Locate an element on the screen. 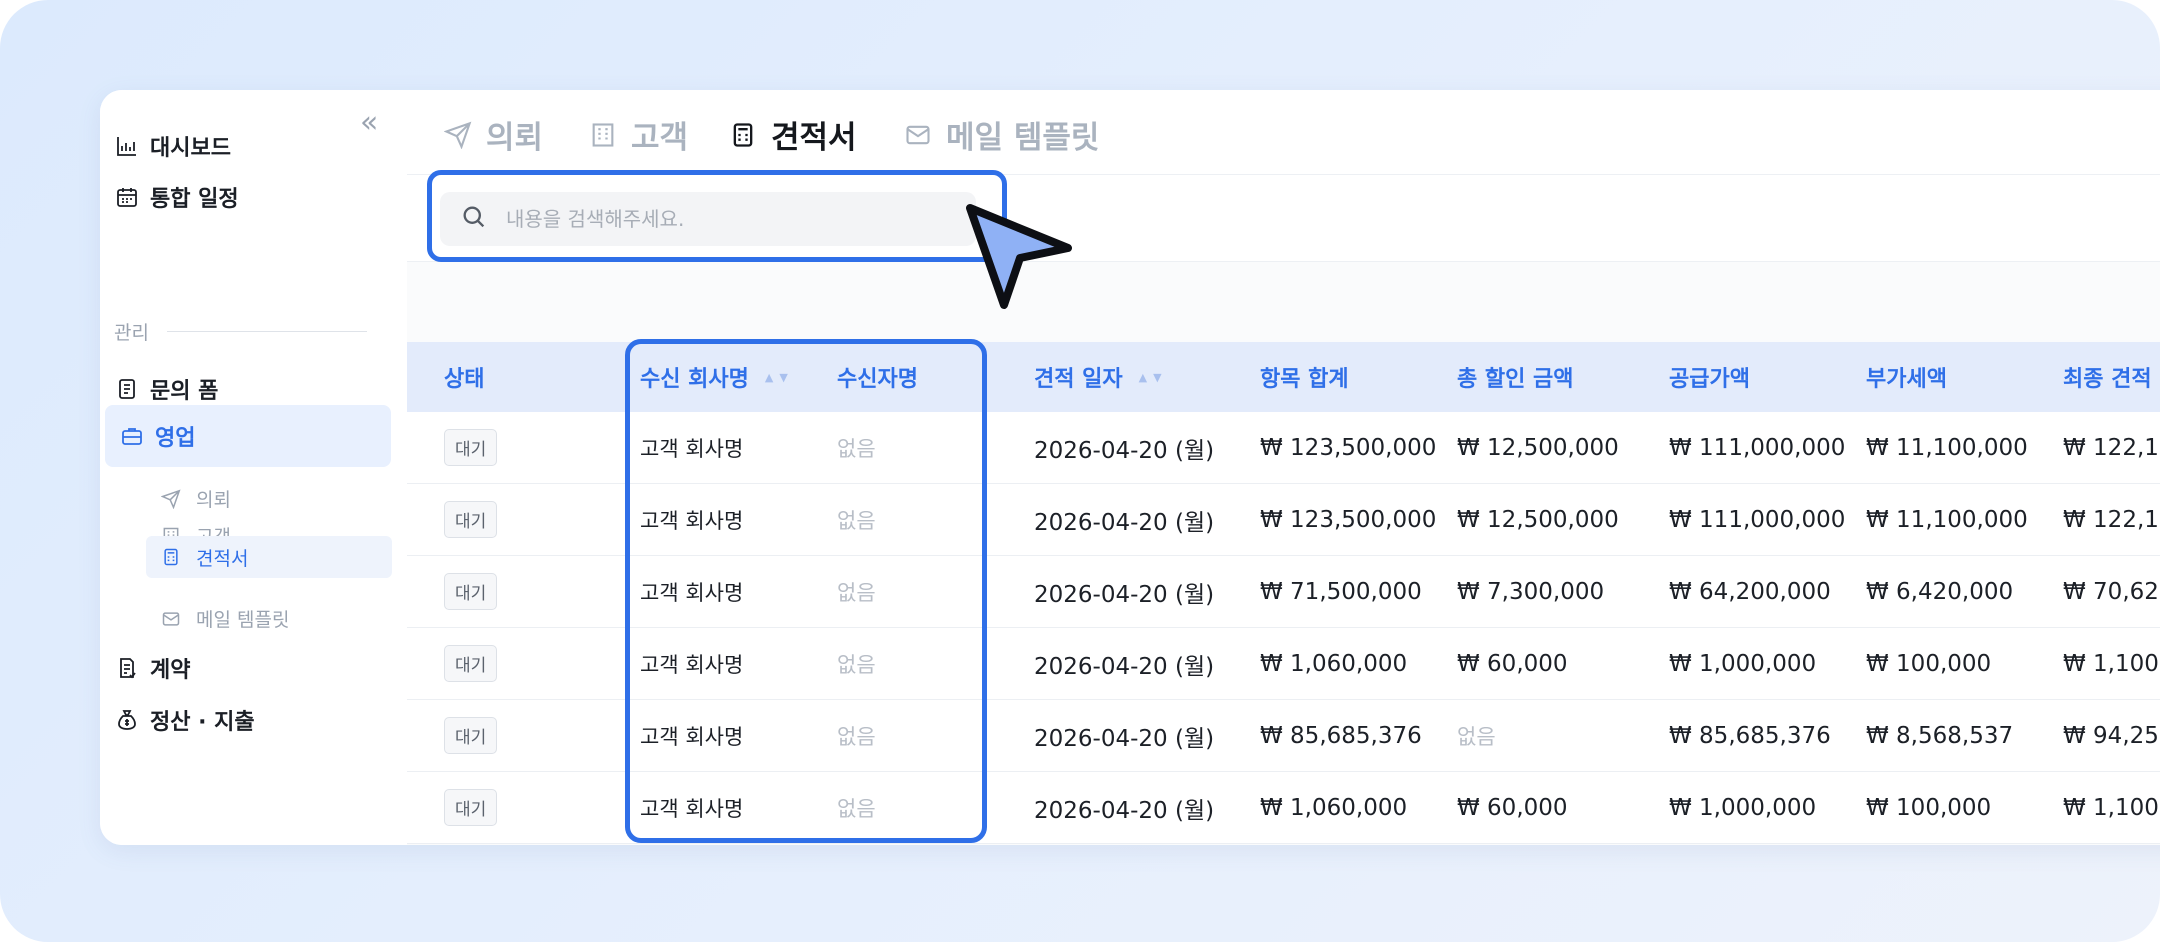 This screenshot has width=2160, height=942. chart-icon is located at coordinates (127, 146).